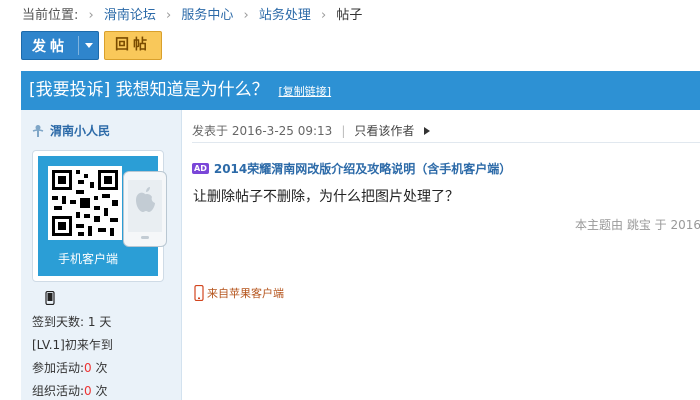 The height and width of the screenshot is (400, 700). What do you see at coordinates (384, 130) in the screenshot?
I see `only-author-link: 只看该作者` at bounding box center [384, 130].